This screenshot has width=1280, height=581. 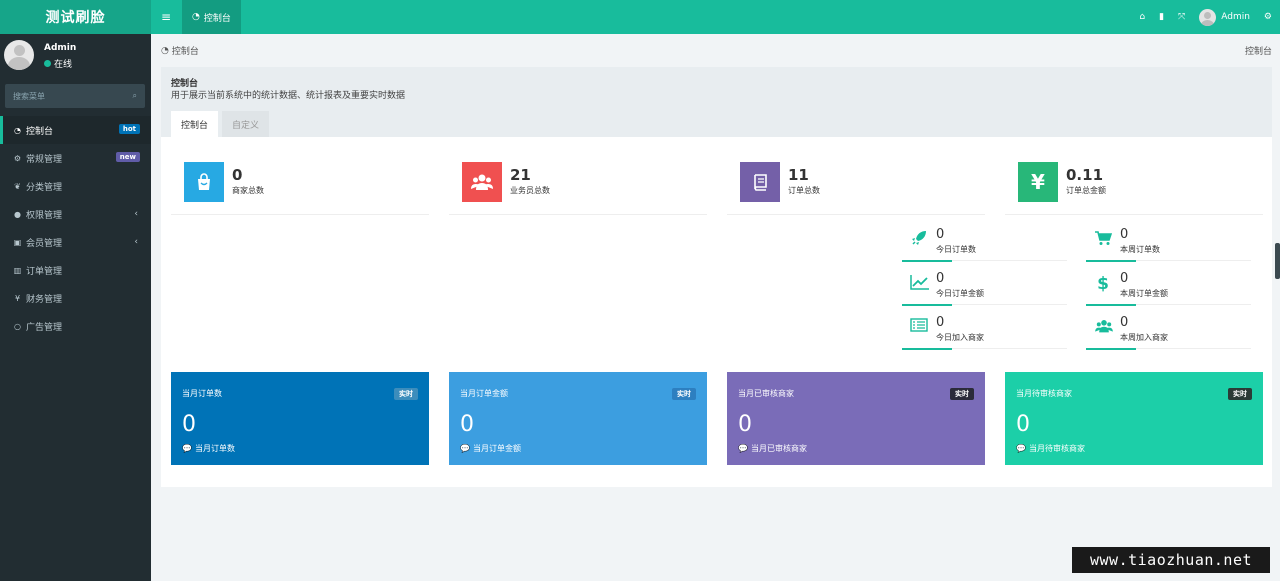 I want to click on card-title: 当月订单数, so click(x=202, y=393).